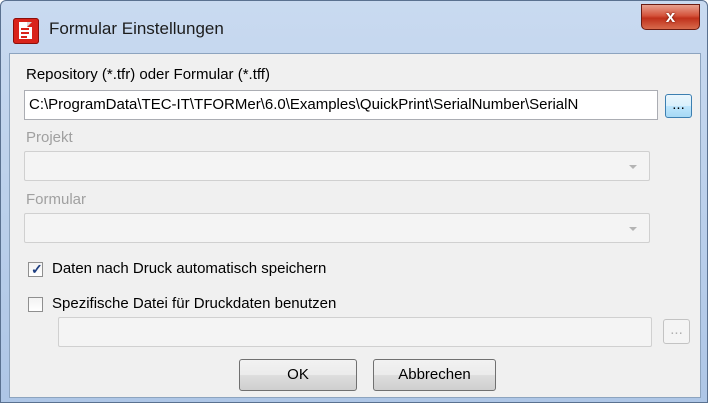 This screenshot has width=708, height=403. Describe the element at coordinates (148, 74) in the screenshot. I see `repository-label: Repository (*.tfr) oder Formular (*.tff)` at that location.